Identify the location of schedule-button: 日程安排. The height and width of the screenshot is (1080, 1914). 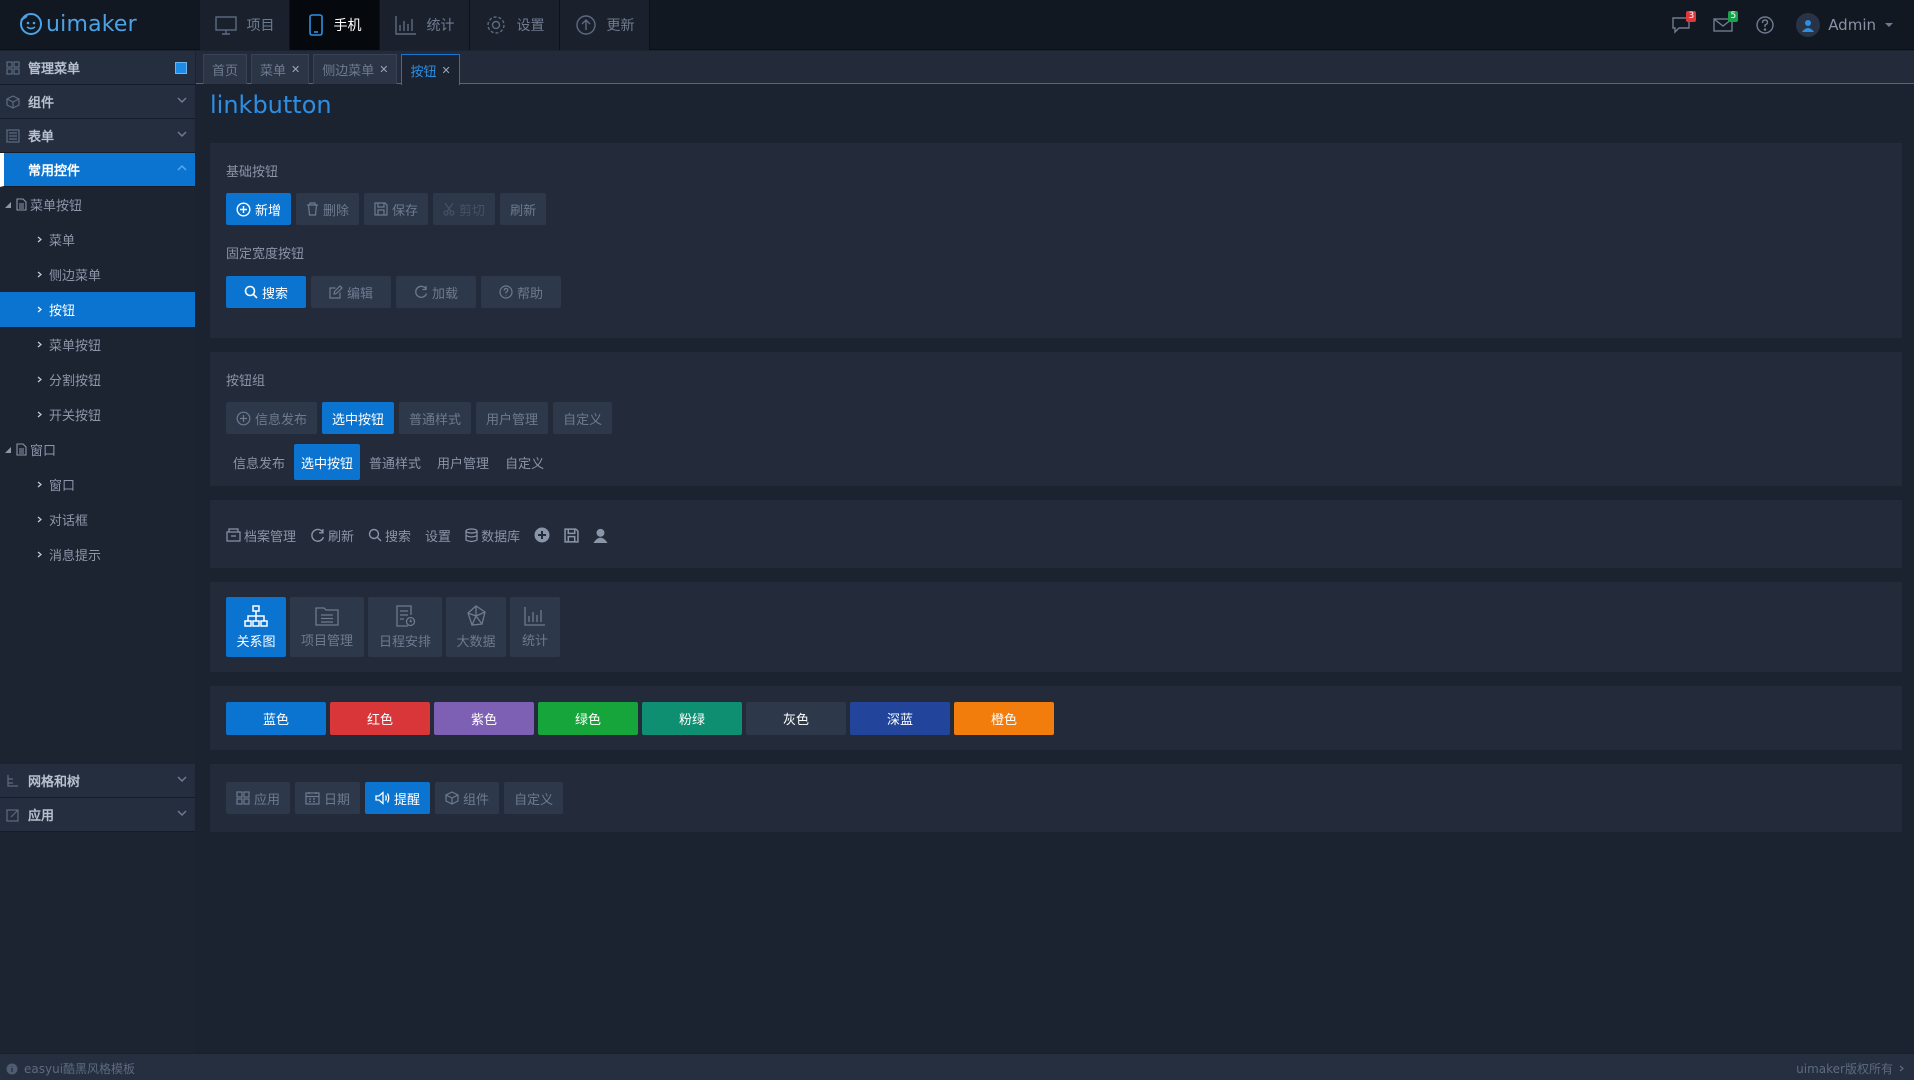
(405, 627).